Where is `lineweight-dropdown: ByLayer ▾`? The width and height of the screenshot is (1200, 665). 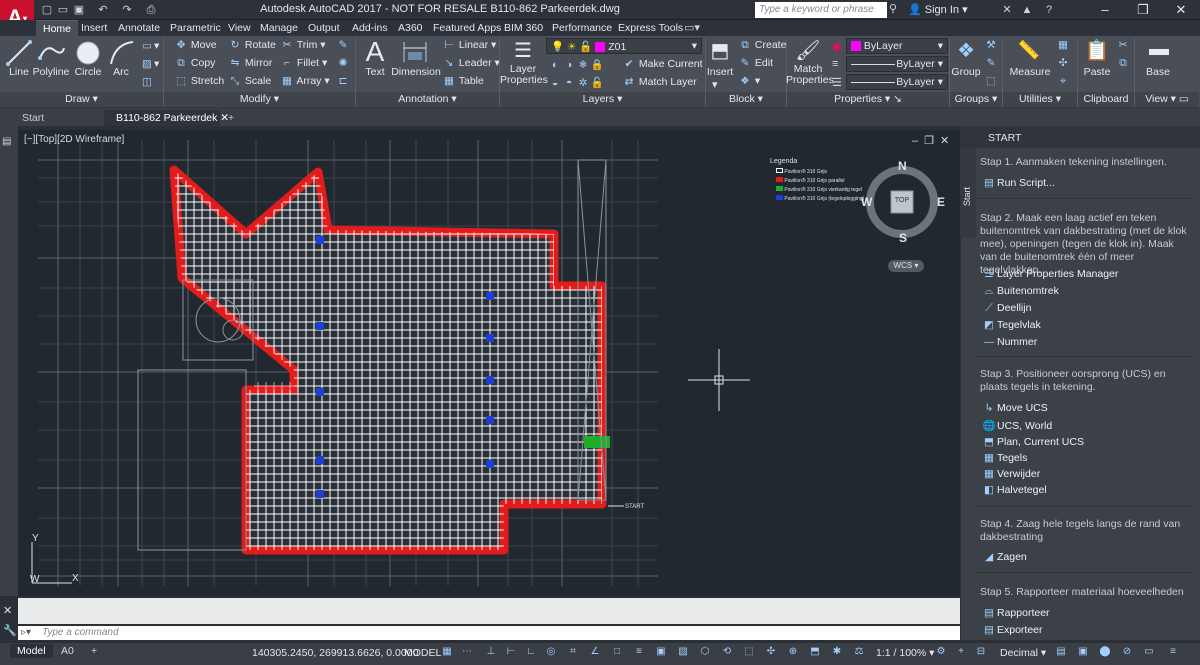 lineweight-dropdown: ByLayer ▾ is located at coordinates (897, 82).